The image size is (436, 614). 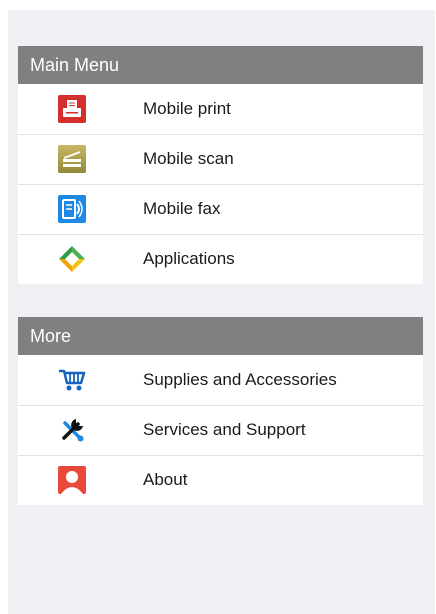 What do you see at coordinates (220, 480) in the screenshot?
I see `menu-item-about: About` at bounding box center [220, 480].